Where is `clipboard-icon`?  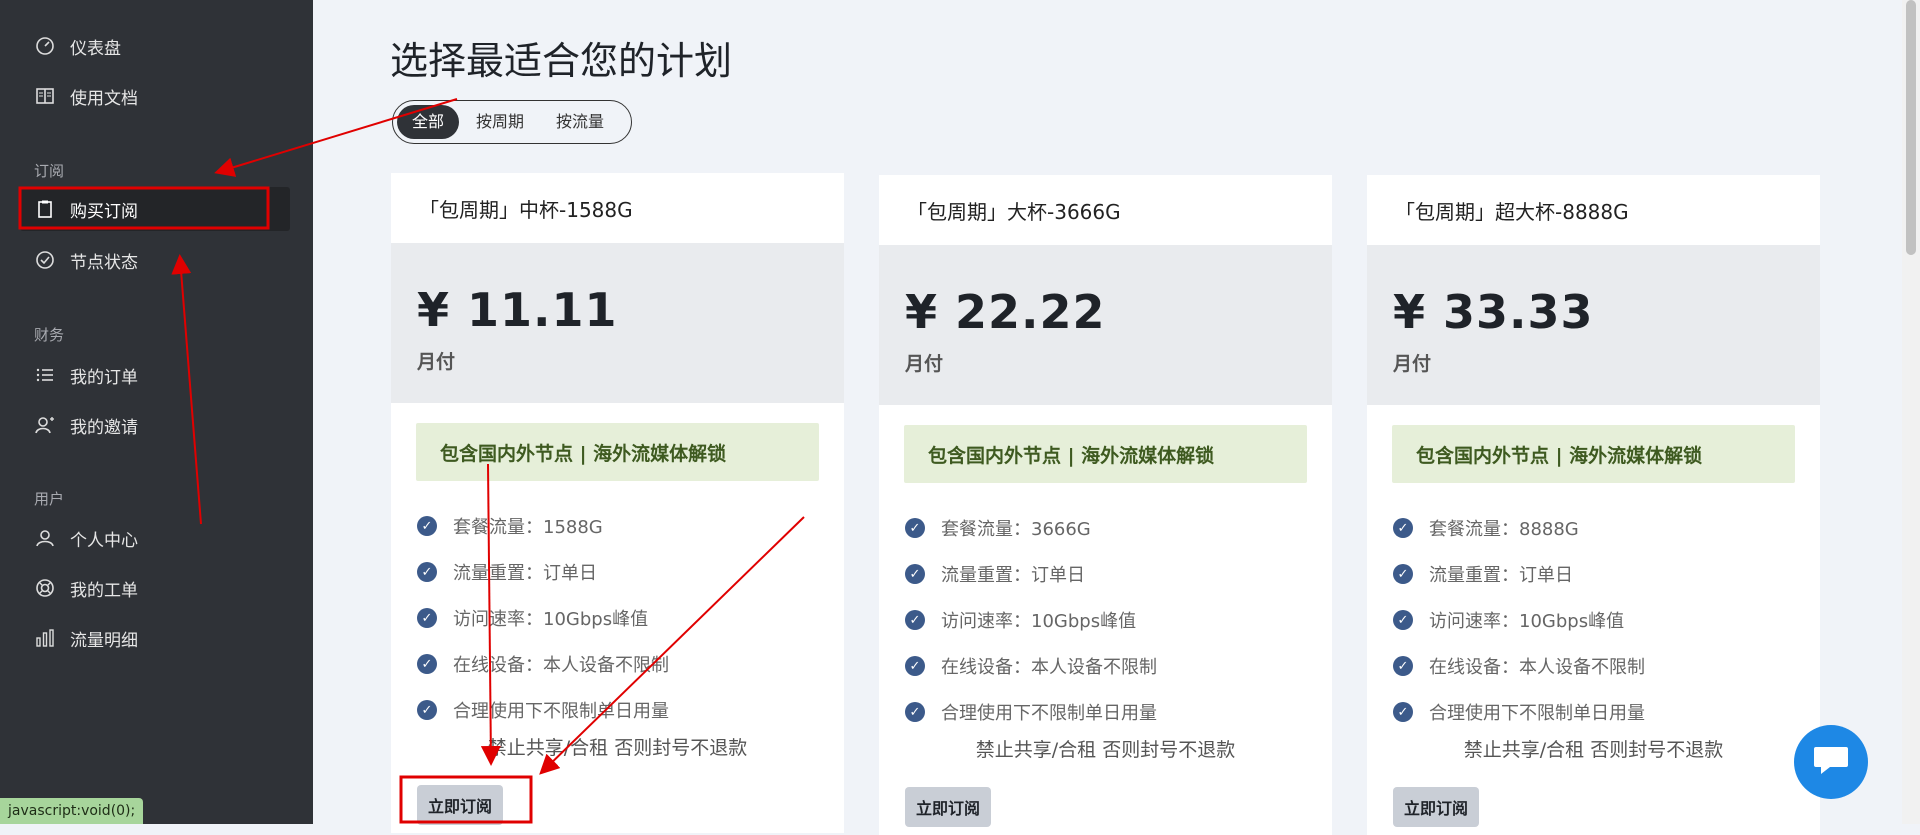 clipboard-icon is located at coordinates (45, 209).